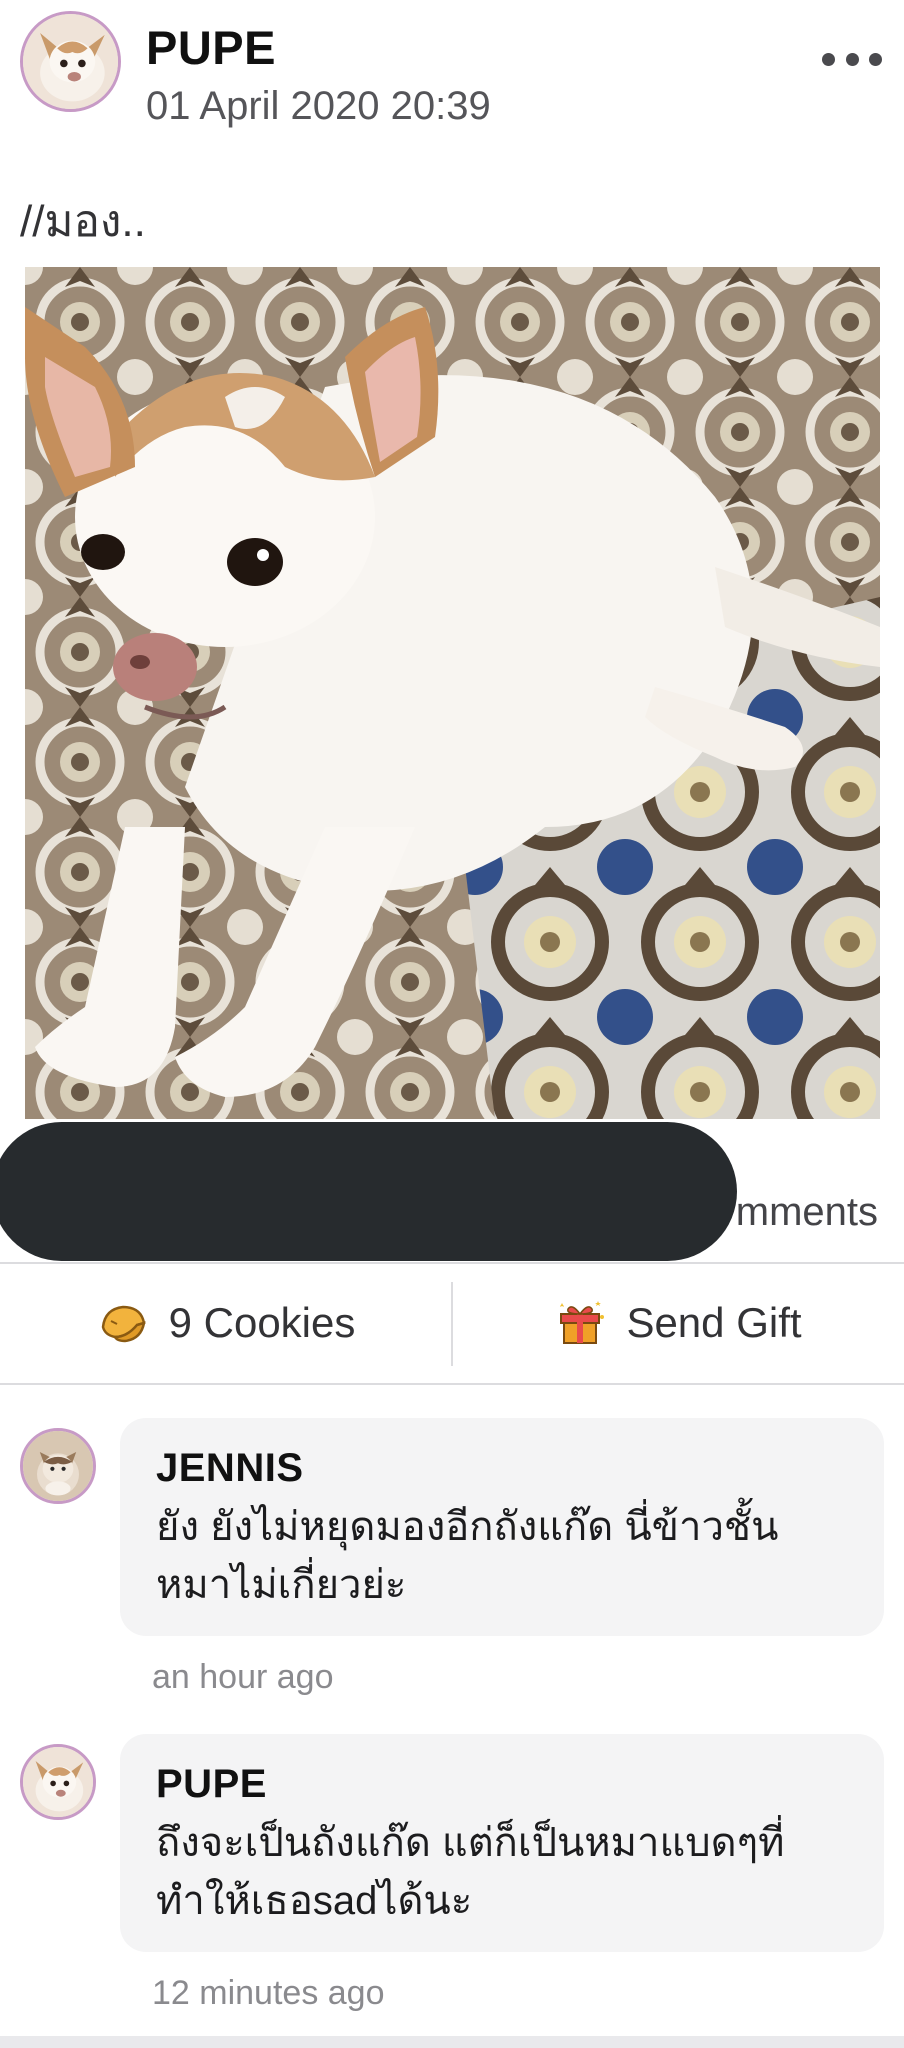  I want to click on comment-time: 12 minutes ago, so click(268, 1993).